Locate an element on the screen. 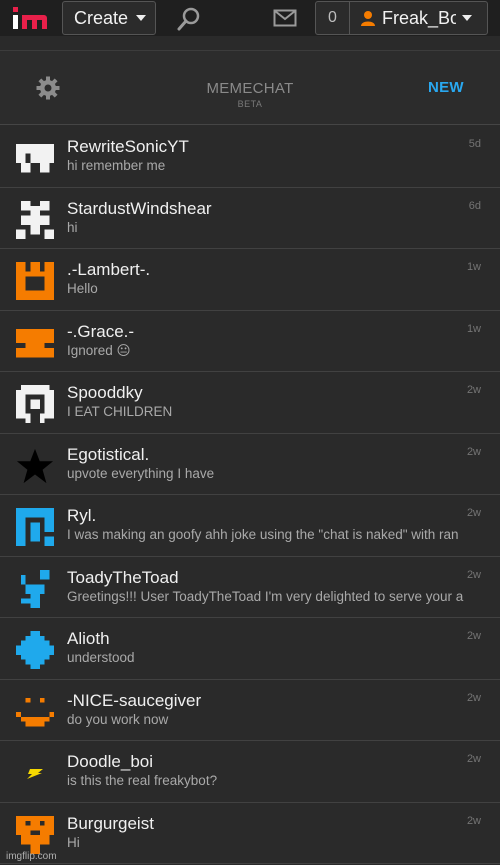  notification-count: 0 is located at coordinates (332, 17).